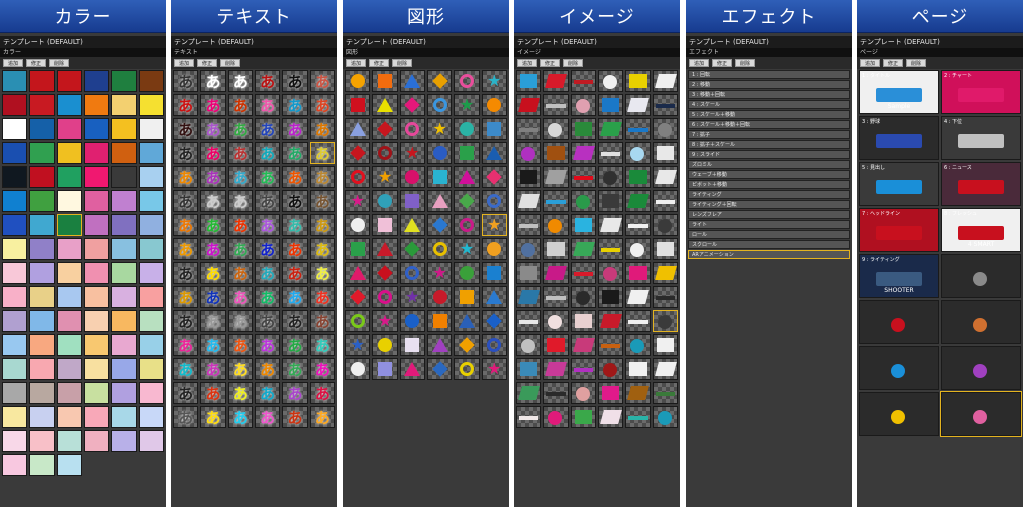 This screenshot has width=1024, height=507. Describe the element at coordinates (769, 254) in the screenshot. I see `effect-item: ARアニメーション` at that location.